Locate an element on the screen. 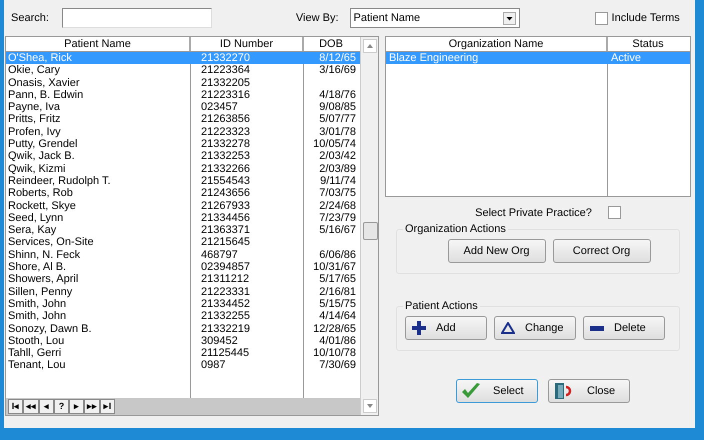 The height and width of the screenshot is (440, 704). scroll-up-icon is located at coordinates (369, 46).